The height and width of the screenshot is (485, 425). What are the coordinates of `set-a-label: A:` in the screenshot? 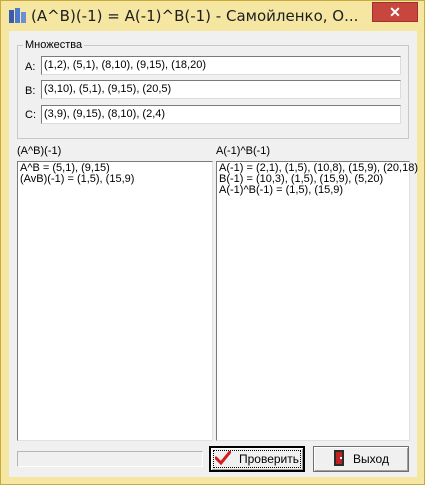 It's located at (30, 67).